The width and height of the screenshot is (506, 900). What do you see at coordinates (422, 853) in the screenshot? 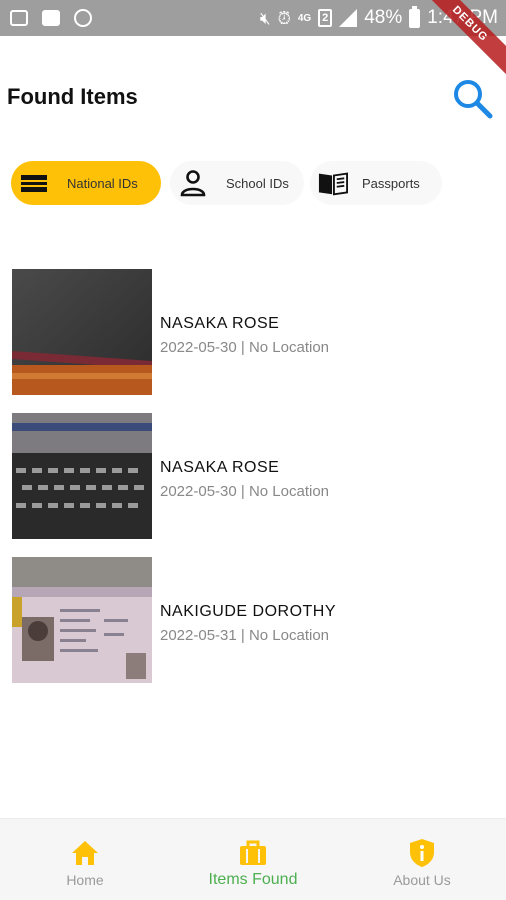
I see `shield-info-icon` at bounding box center [422, 853].